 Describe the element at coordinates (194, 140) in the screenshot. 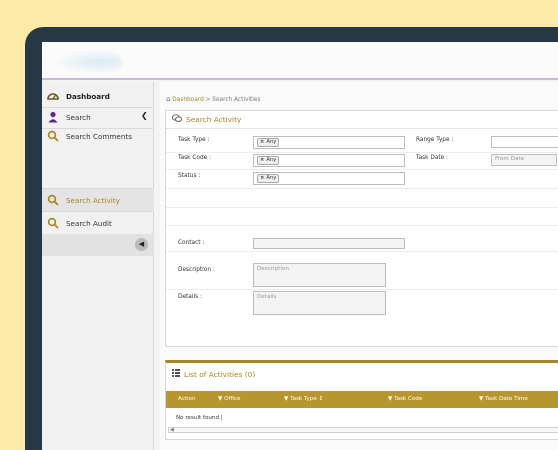

I see `task-type-label: Task Type :` at that location.